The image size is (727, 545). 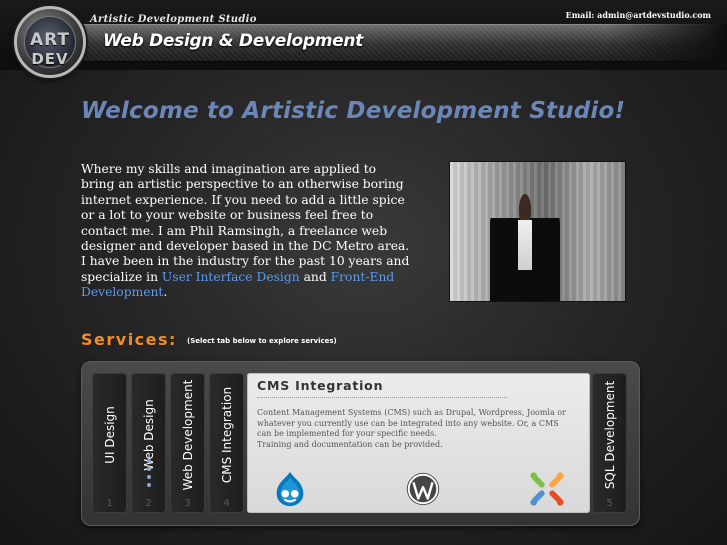 What do you see at coordinates (262, 341) in the screenshot?
I see `services-hint: (Select tab below to explore services)` at bounding box center [262, 341].